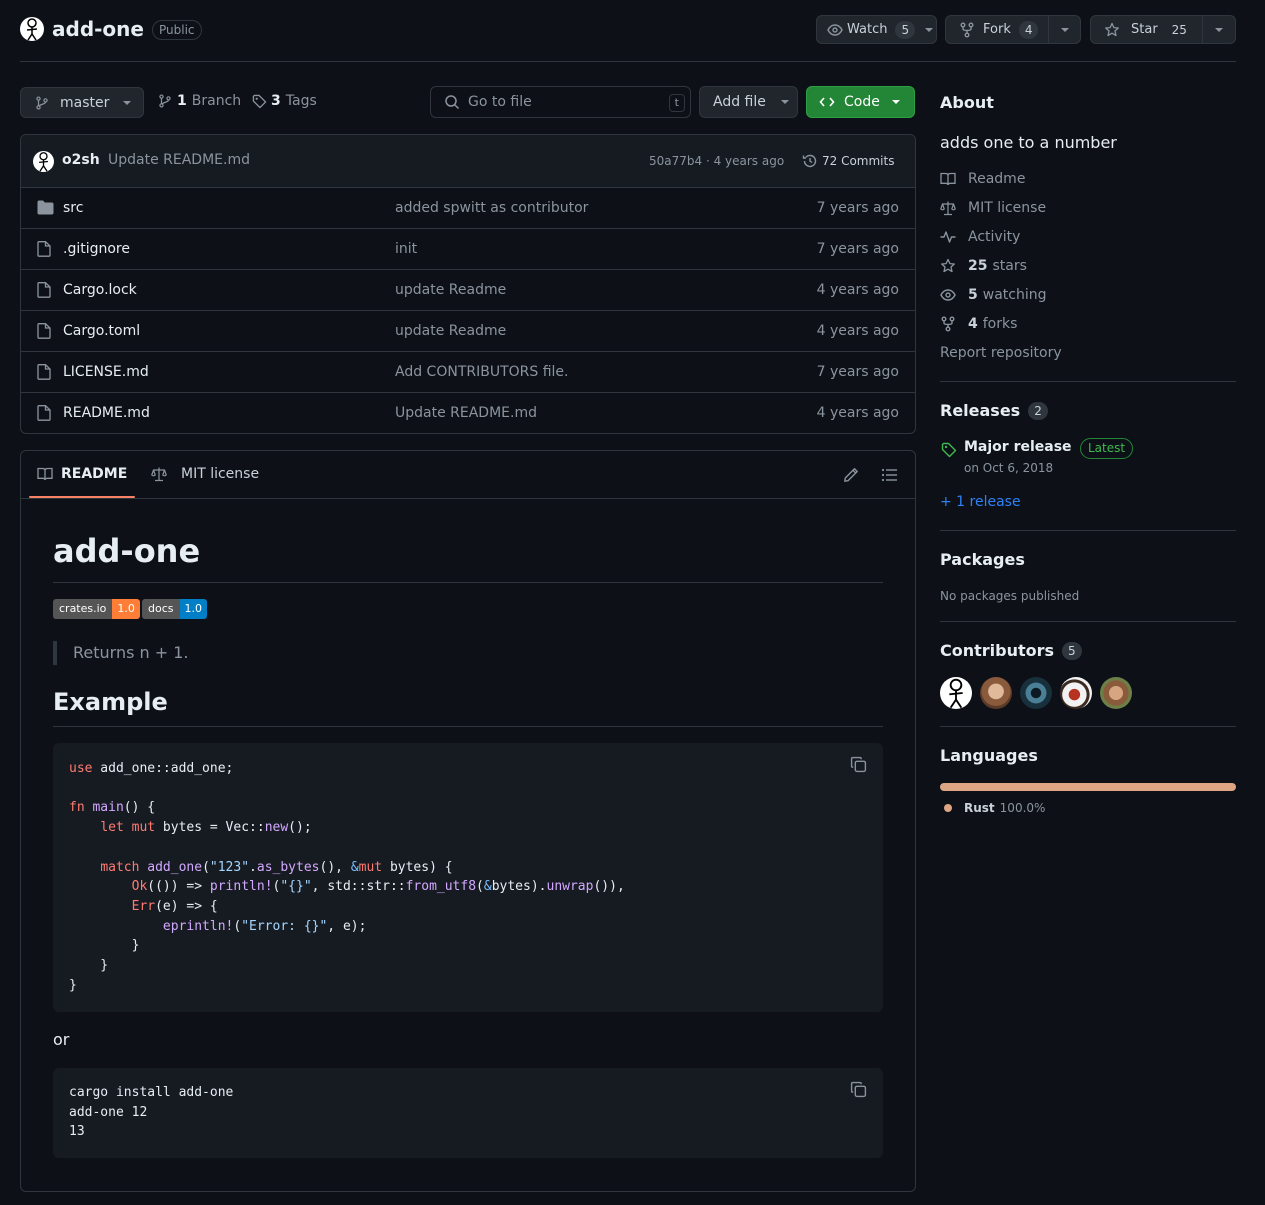  Describe the element at coordinates (983, 266) in the screenshot. I see `stars-link: 25 stars` at that location.